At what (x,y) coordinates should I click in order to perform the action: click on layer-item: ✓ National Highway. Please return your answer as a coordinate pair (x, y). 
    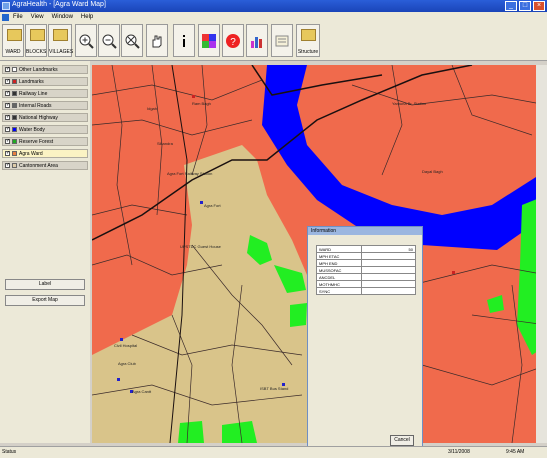
    Looking at the image, I should click on (45, 117).